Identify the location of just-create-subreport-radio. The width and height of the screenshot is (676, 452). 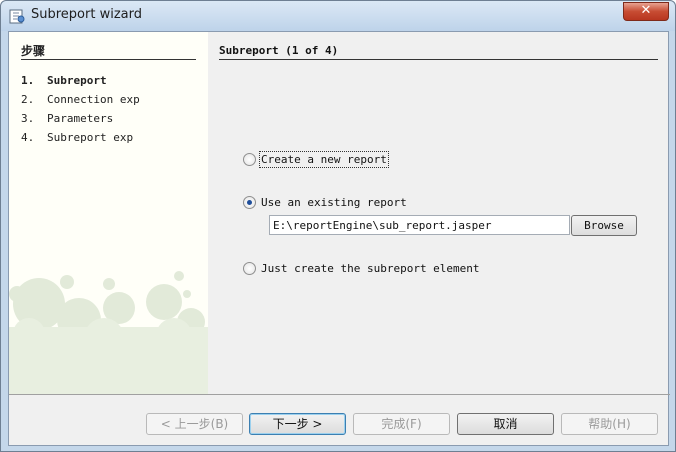
(249, 268).